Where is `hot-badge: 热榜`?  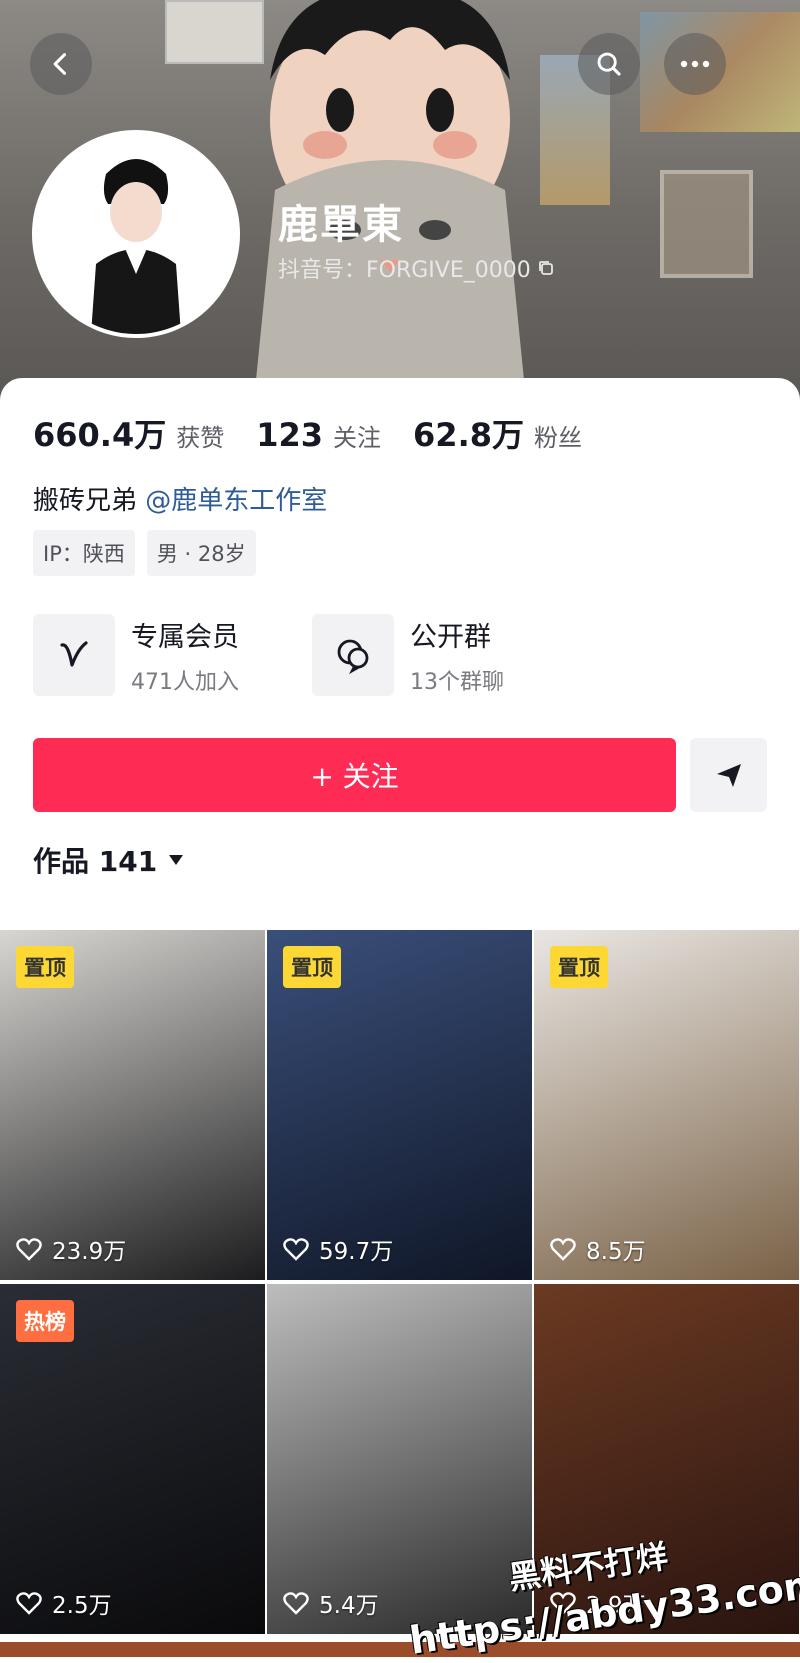 hot-badge: 热榜 is located at coordinates (45, 1321).